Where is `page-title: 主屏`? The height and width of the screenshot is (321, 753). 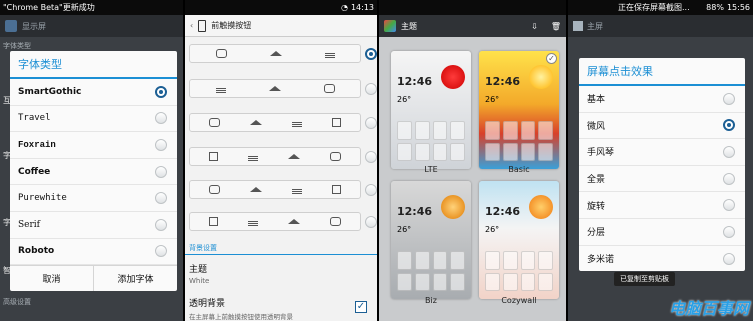
page-title: 主屏 is located at coordinates (595, 26).